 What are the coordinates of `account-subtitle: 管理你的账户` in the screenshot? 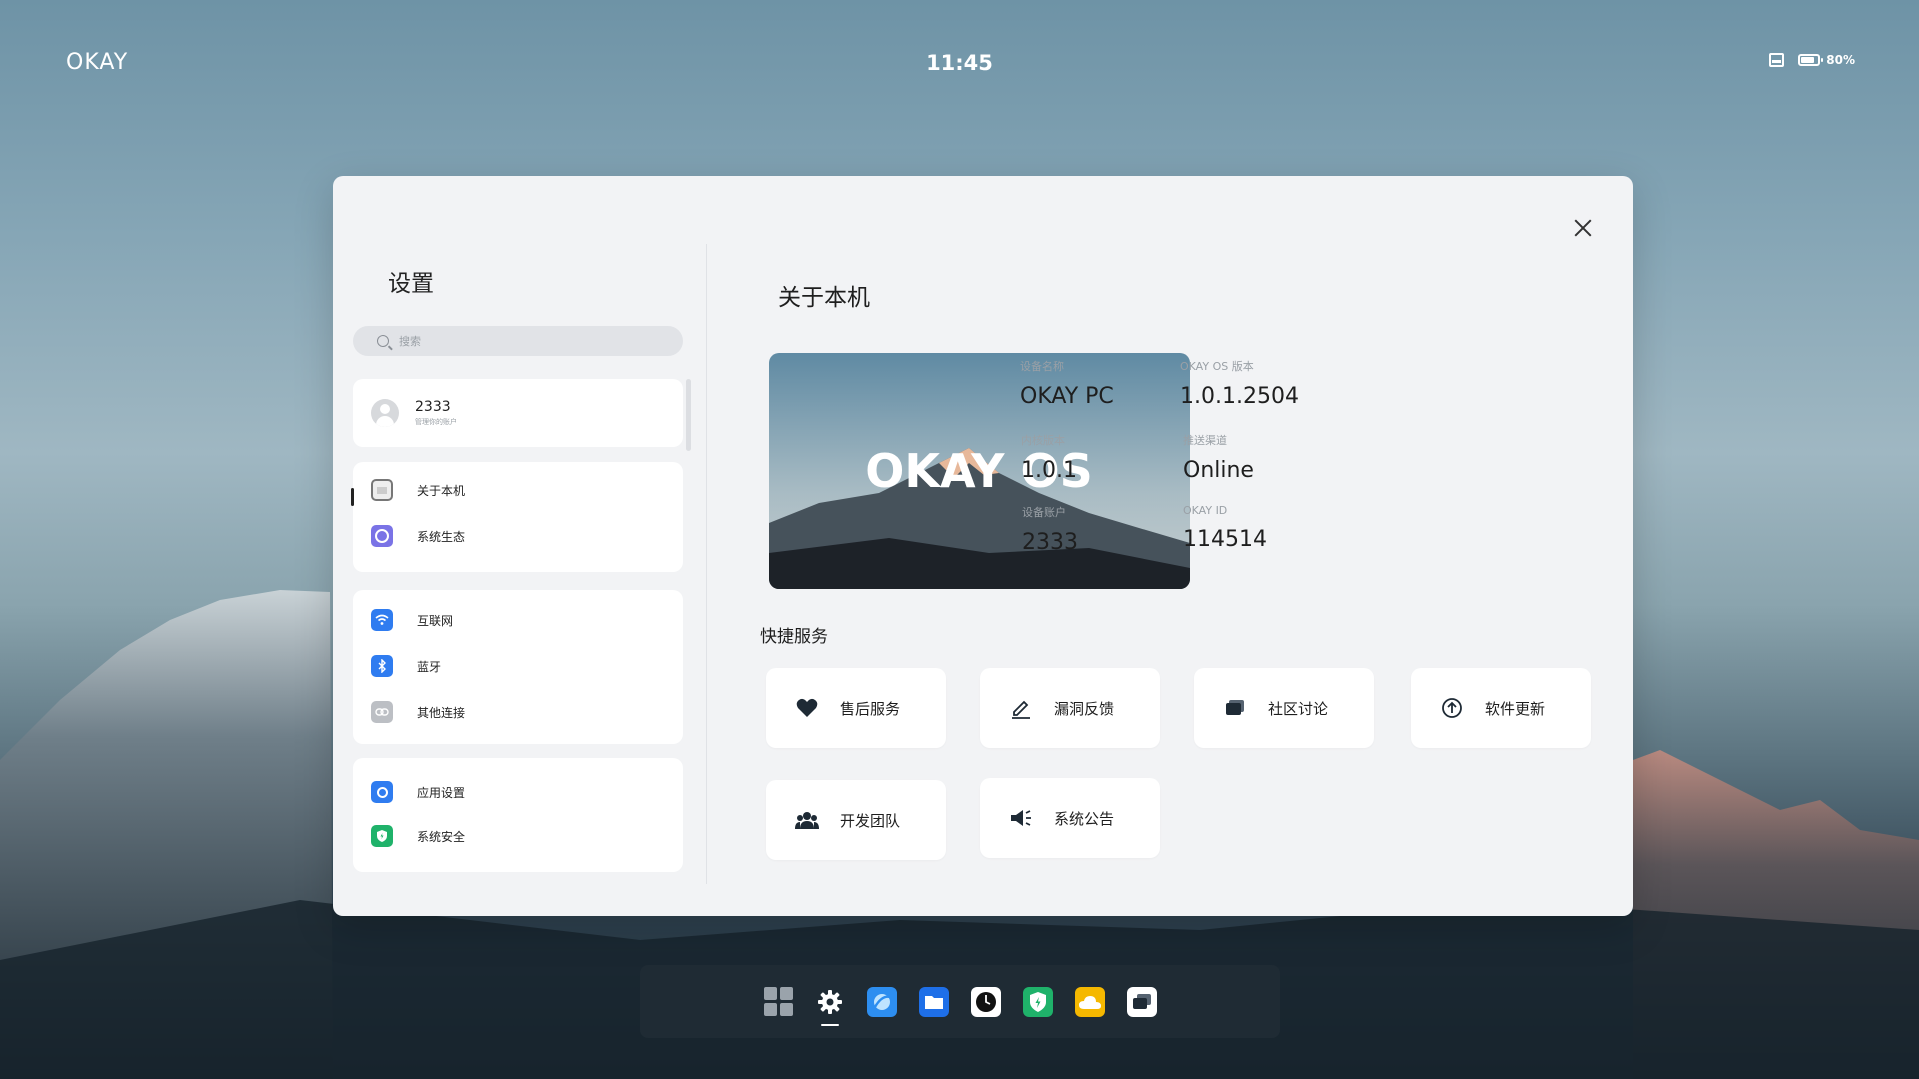 It's located at (436, 422).